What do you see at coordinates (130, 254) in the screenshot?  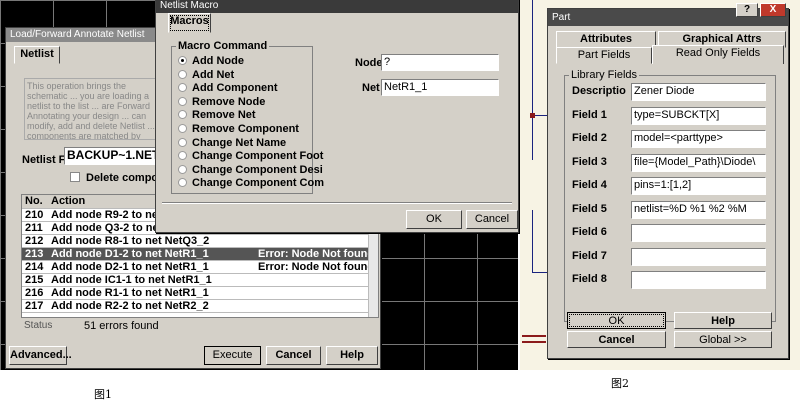 I see `row-action: Add node D1-2 to net NetR1_1` at bounding box center [130, 254].